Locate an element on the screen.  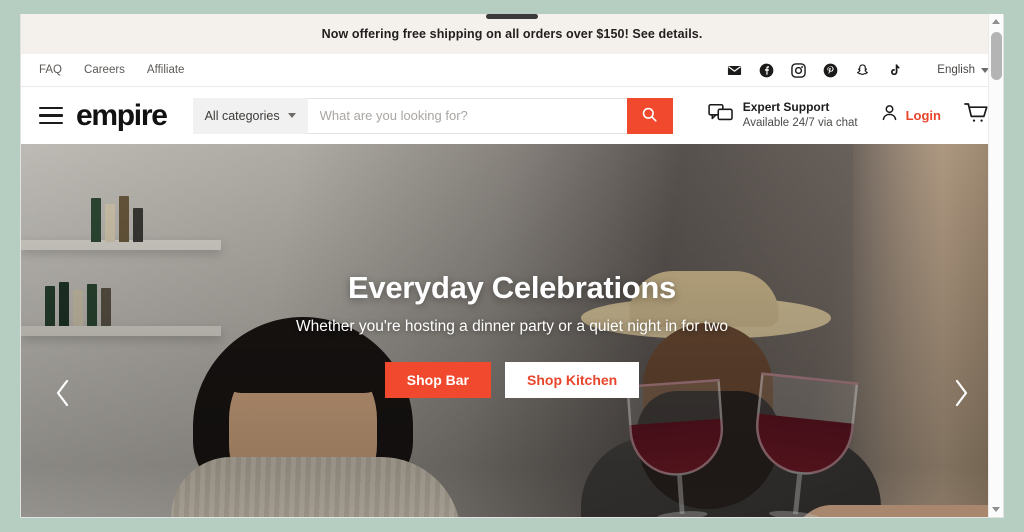
search-submit-button is located at coordinates (649, 115).